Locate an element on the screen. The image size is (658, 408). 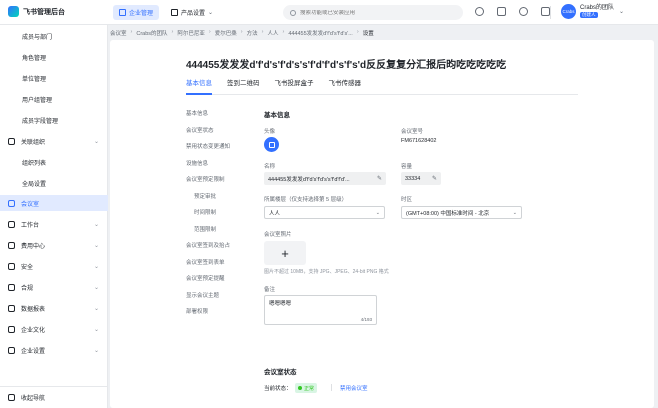
document-icon is located at coordinates (501, 11).